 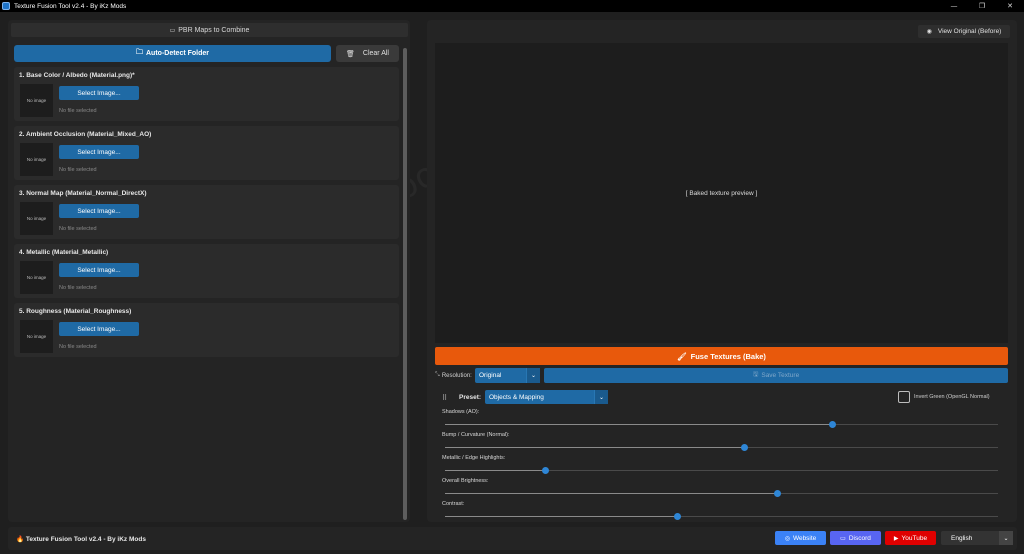 I want to click on map-slot-title: 1. Base Color / Albedo (Material.png)*, so click(x=77, y=75).